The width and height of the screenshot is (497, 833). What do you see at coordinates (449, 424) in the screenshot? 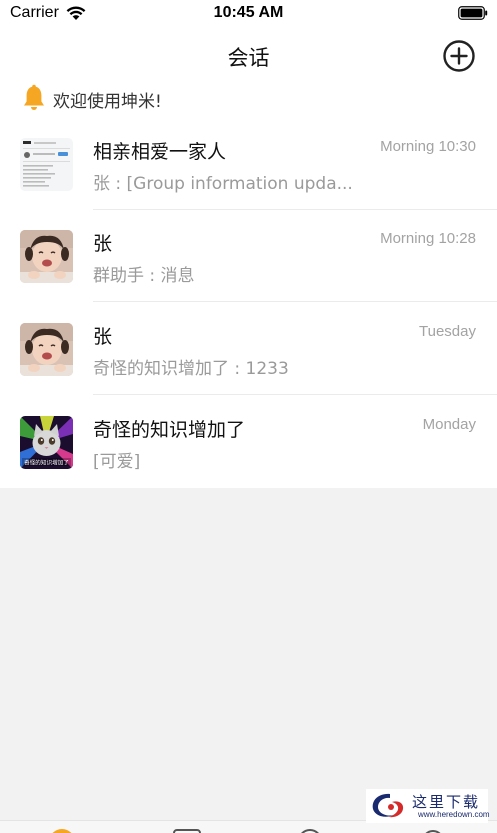
I see `conversation-time: Monday` at bounding box center [449, 424].